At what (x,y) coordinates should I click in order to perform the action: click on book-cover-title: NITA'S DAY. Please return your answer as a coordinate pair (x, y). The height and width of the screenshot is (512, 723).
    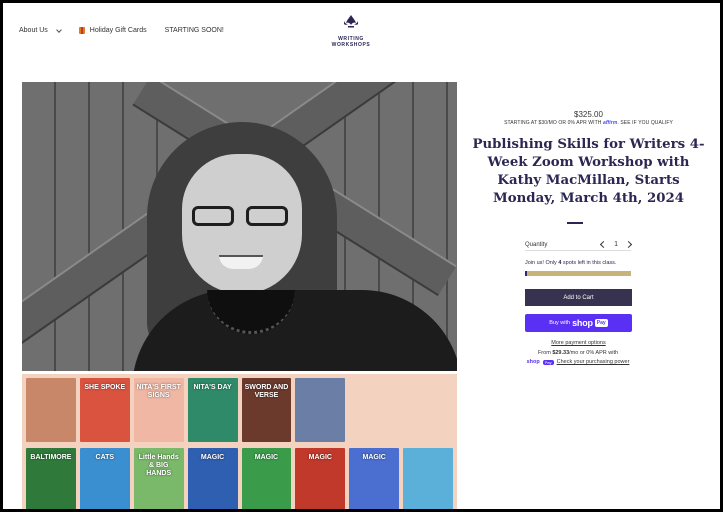
    Looking at the image, I should click on (212, 387).